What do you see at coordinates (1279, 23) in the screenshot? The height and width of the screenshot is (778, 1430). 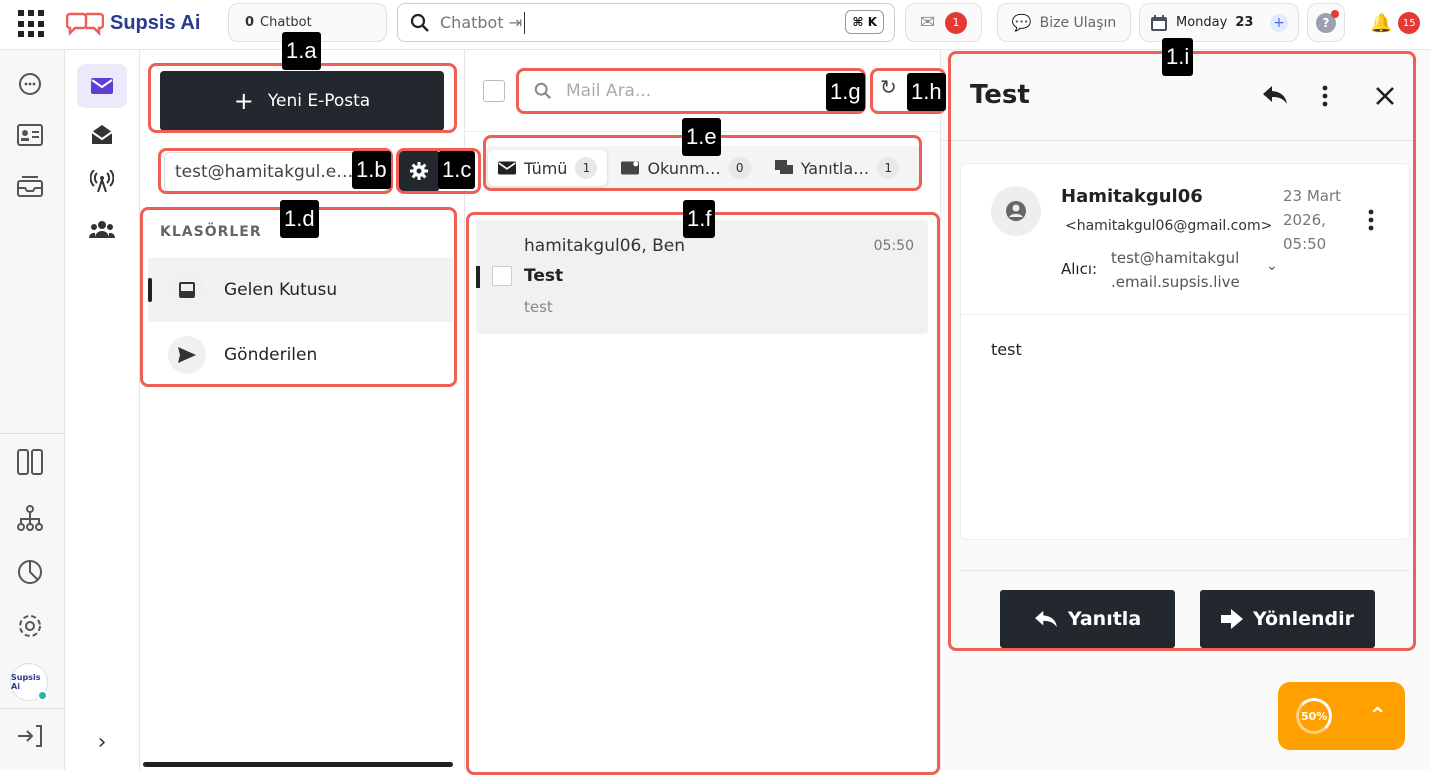 I see `add-event-icon: +` at bounding box center [1279, 23].